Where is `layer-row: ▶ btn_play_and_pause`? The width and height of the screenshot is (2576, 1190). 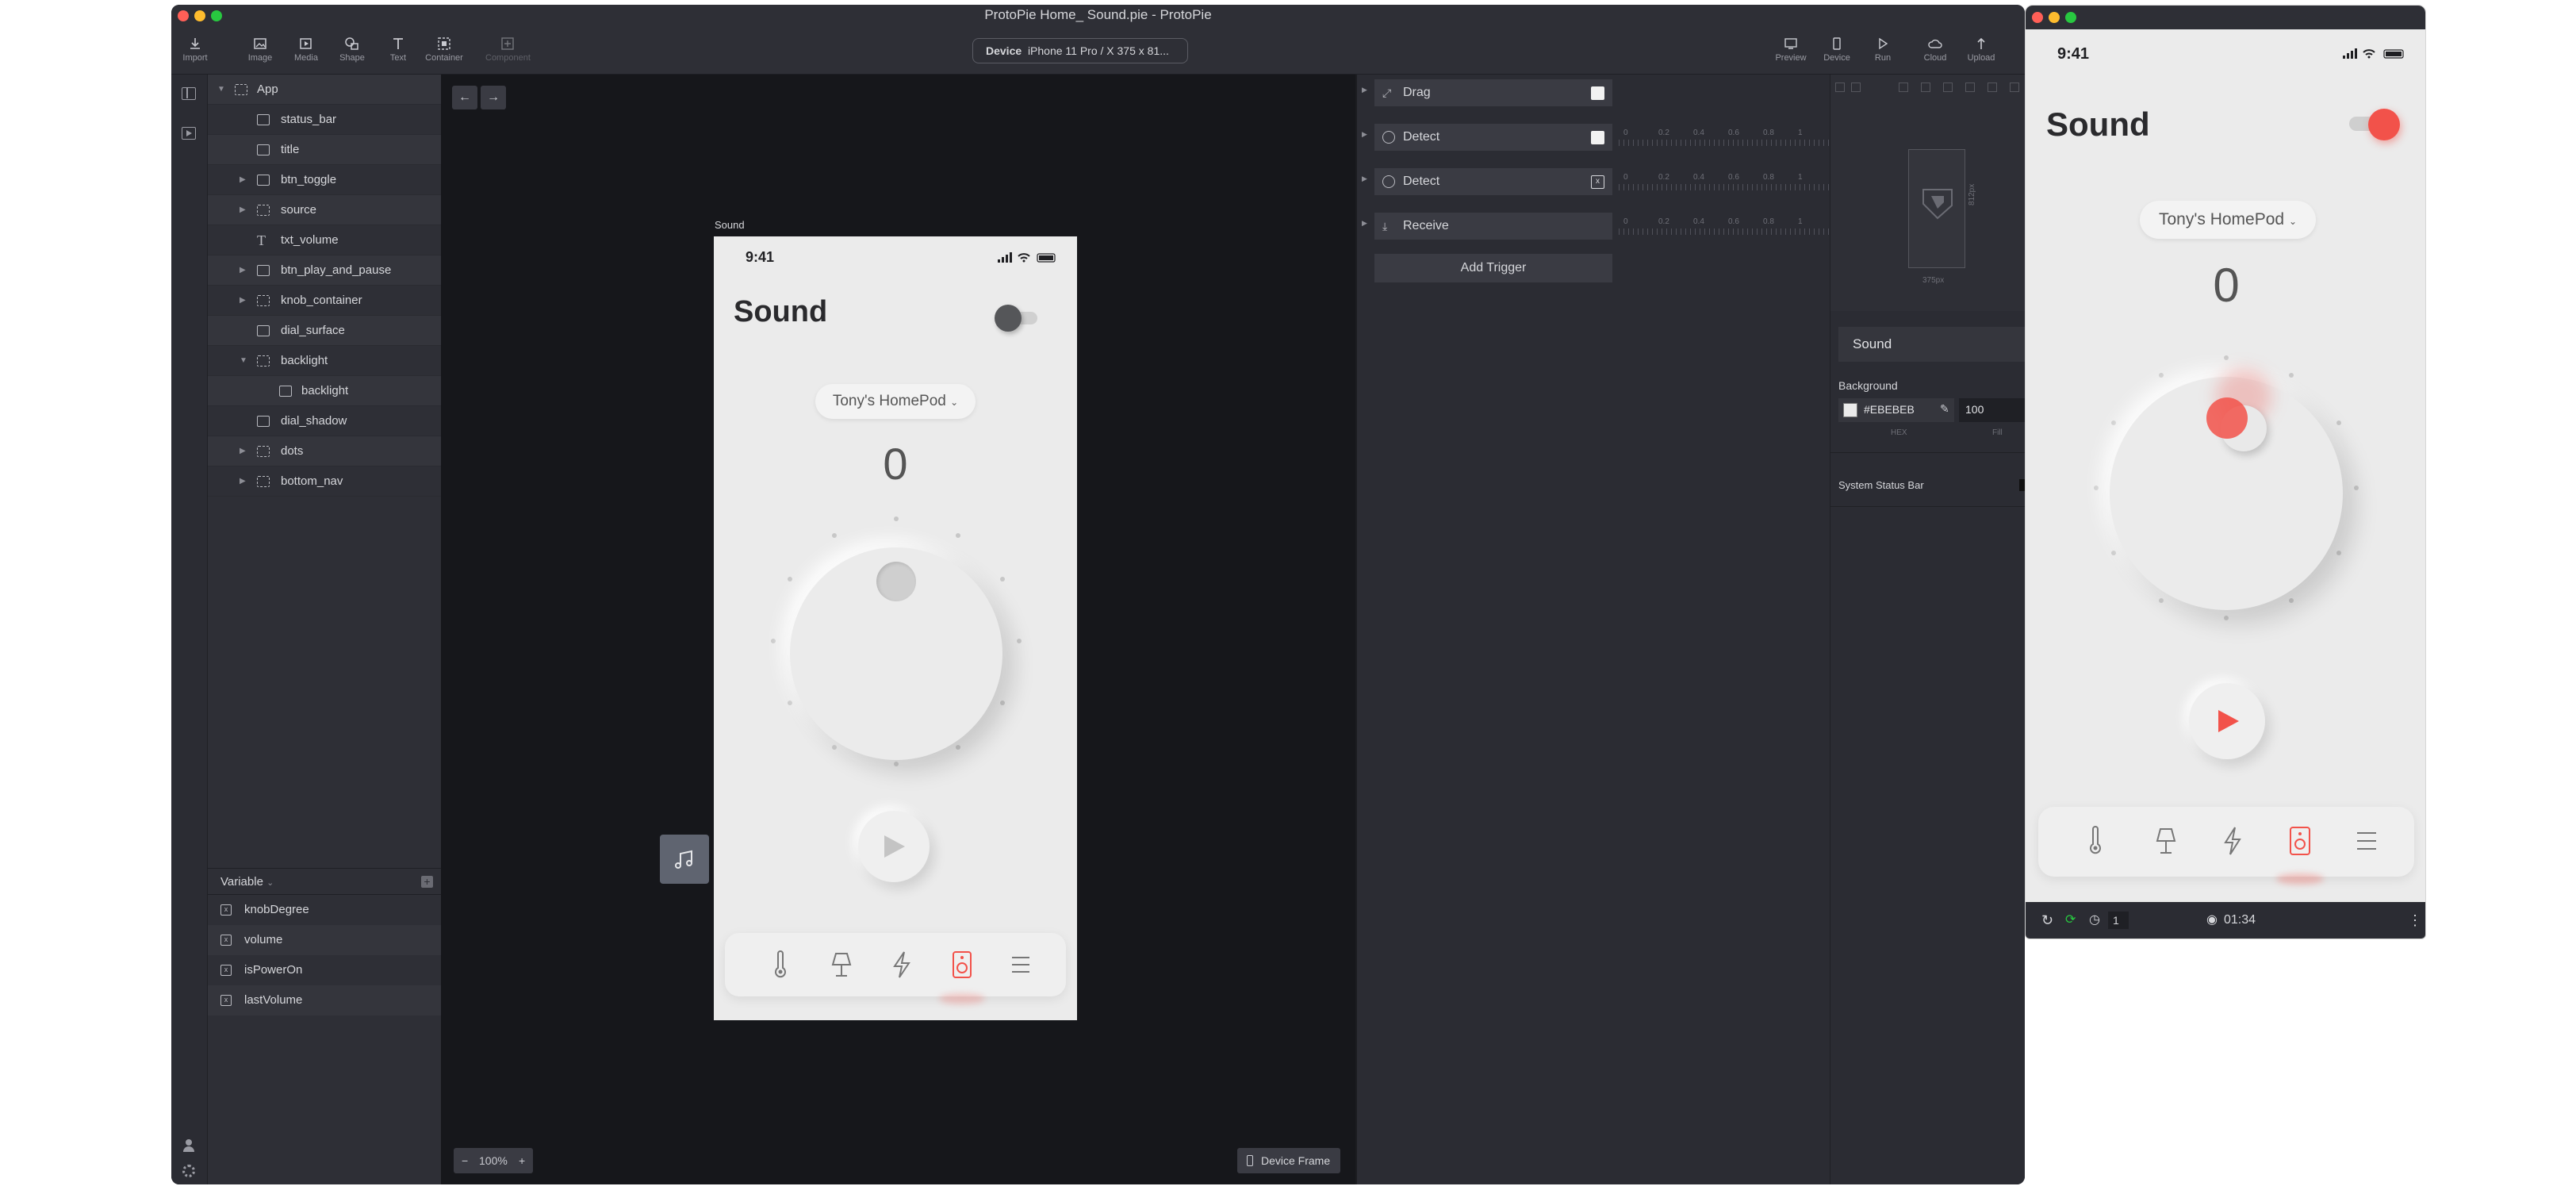 layer-row: ▶ btn_play_and_pause is located at coordinates (324, 270).